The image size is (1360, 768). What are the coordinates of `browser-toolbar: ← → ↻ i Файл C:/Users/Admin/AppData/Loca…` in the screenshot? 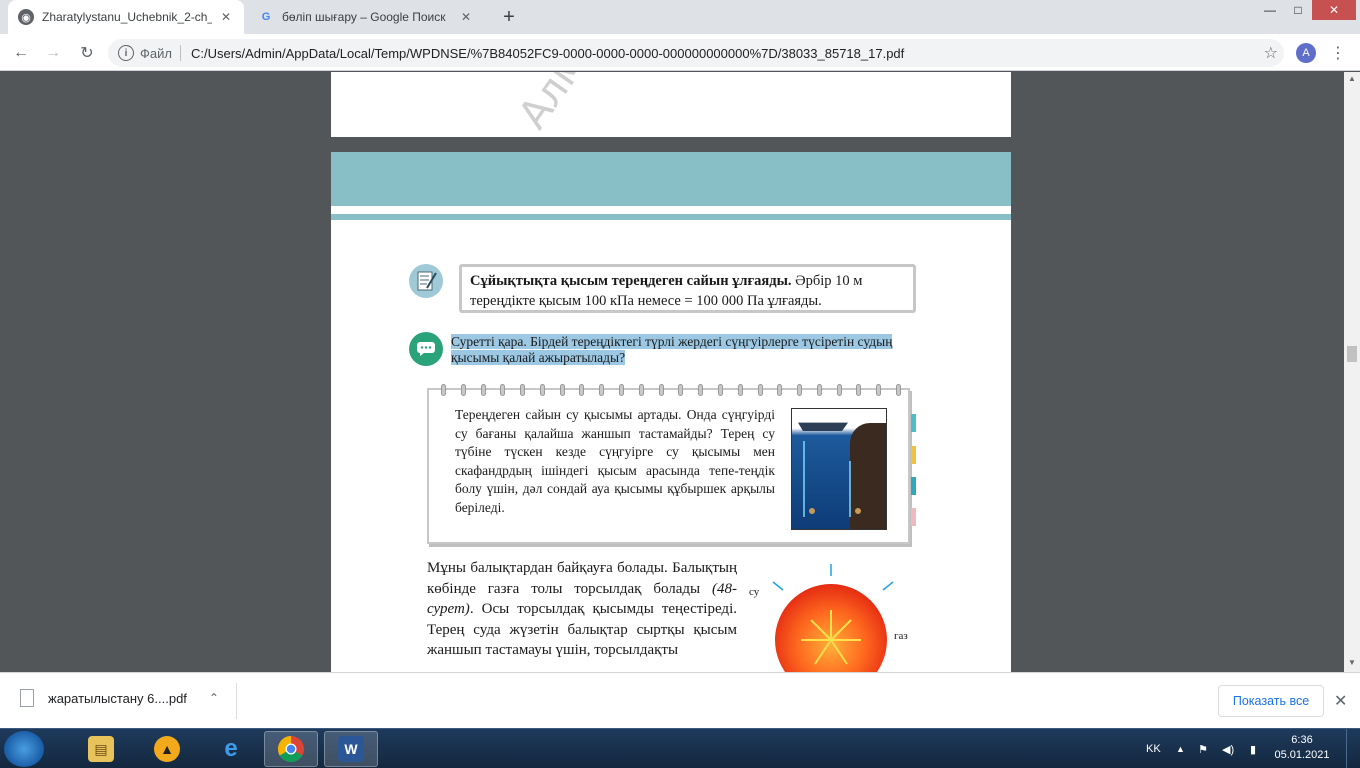 It's located at (680, 52).